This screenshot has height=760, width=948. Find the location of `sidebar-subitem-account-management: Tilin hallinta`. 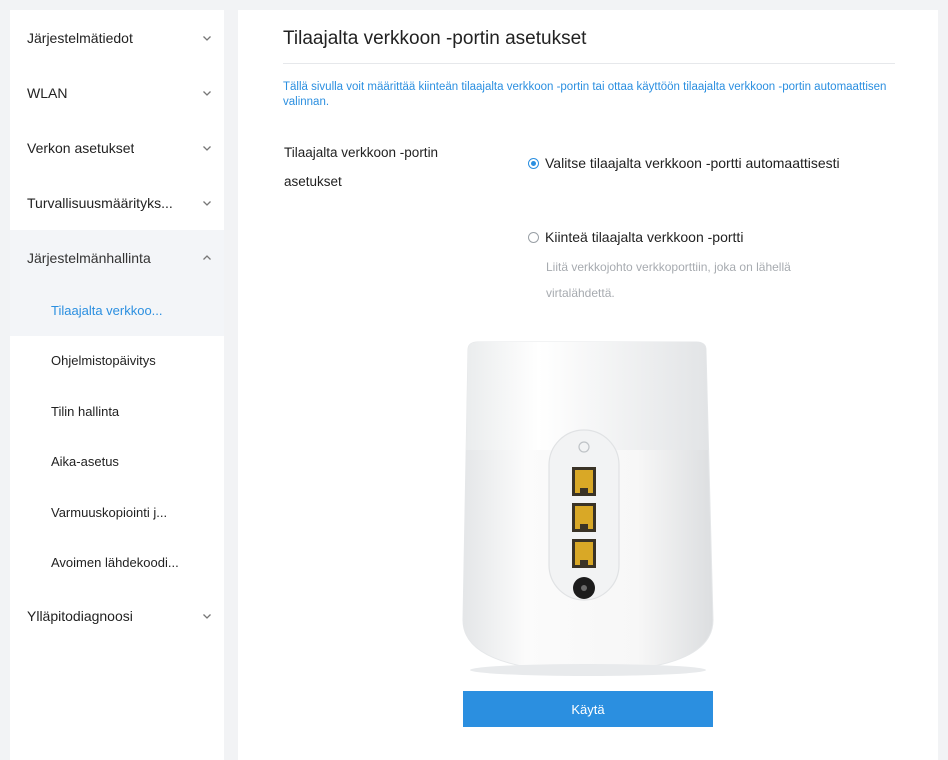

sidebar-subitem-account-management: Tilin hallinta is located at coordinates (117, 411).